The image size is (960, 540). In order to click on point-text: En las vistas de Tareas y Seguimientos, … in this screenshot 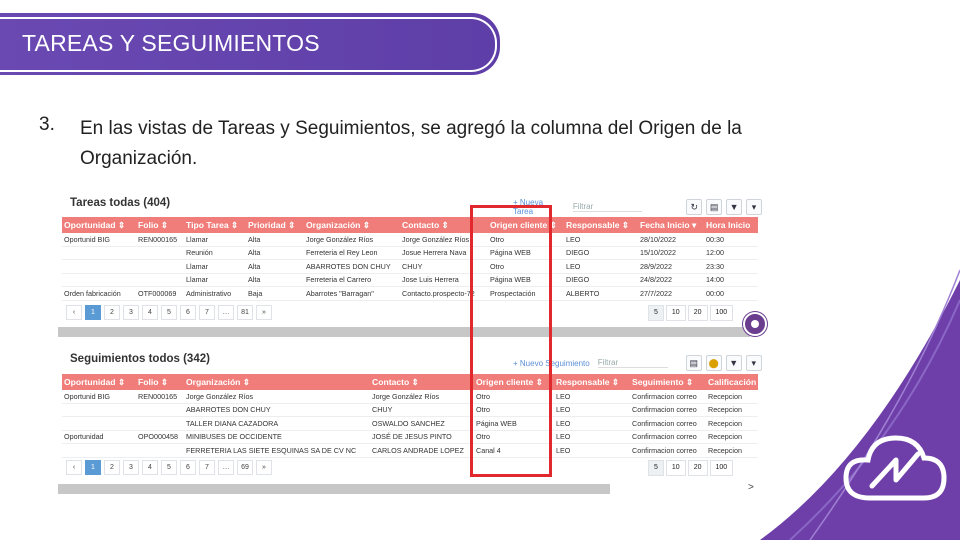, I will do `click(411, 143)`.